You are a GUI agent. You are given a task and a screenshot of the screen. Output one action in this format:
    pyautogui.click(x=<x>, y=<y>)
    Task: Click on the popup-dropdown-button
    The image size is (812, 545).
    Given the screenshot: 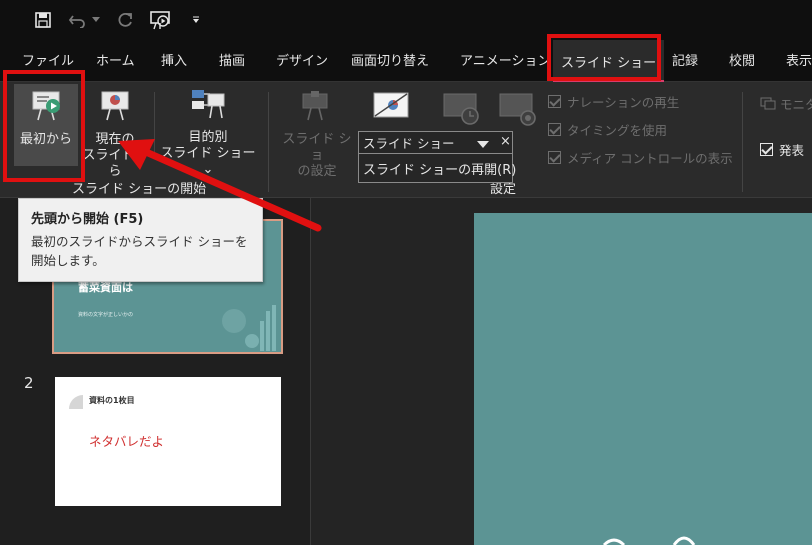 What is the action you would take?
    pyautogui.click(x=483, y=144)
    